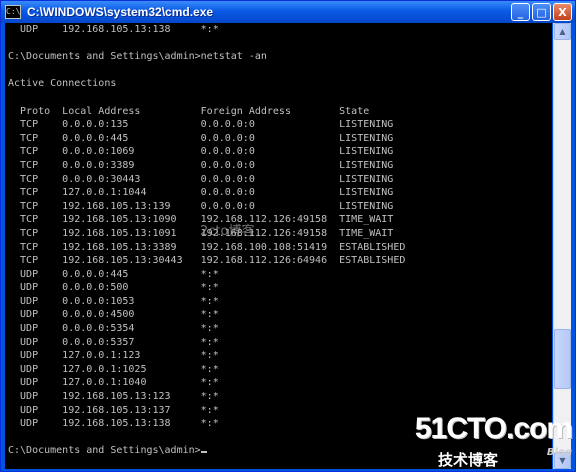  Describe the element at coordinates (113, 397) in the screenshot. I see `console-line: UDP 192.168.105.13:123 *:*` at that location.